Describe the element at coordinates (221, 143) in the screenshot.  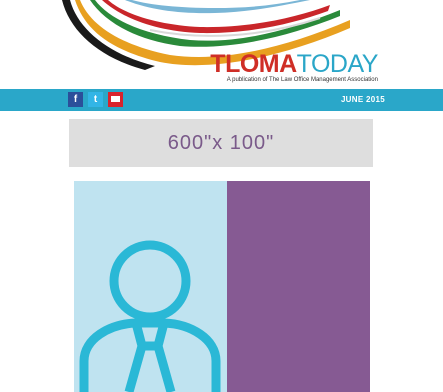
I see `ad-banner-placeholder: 600"x 100"` at that location.